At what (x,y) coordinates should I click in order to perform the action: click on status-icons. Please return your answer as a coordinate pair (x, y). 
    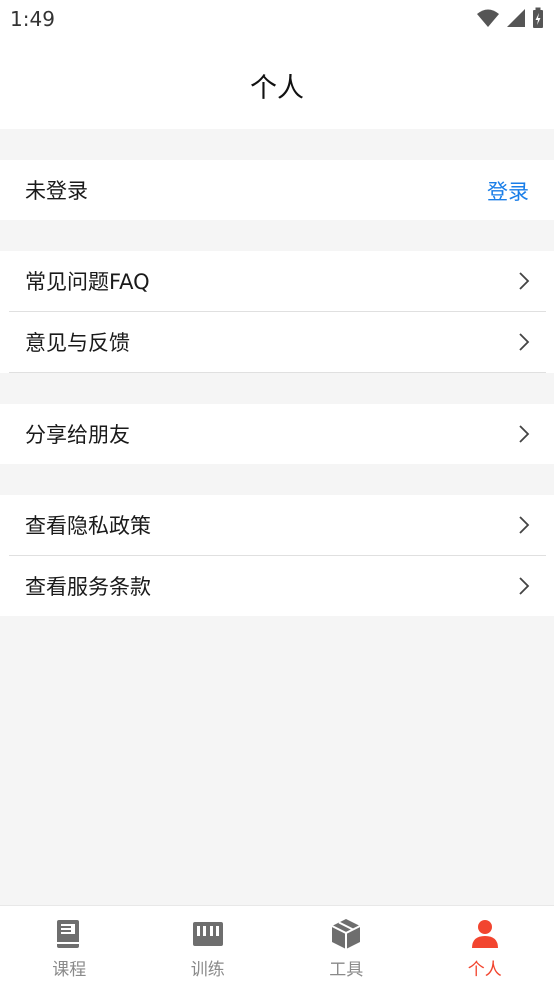
    Looking at the image, I should click on (510, 18).